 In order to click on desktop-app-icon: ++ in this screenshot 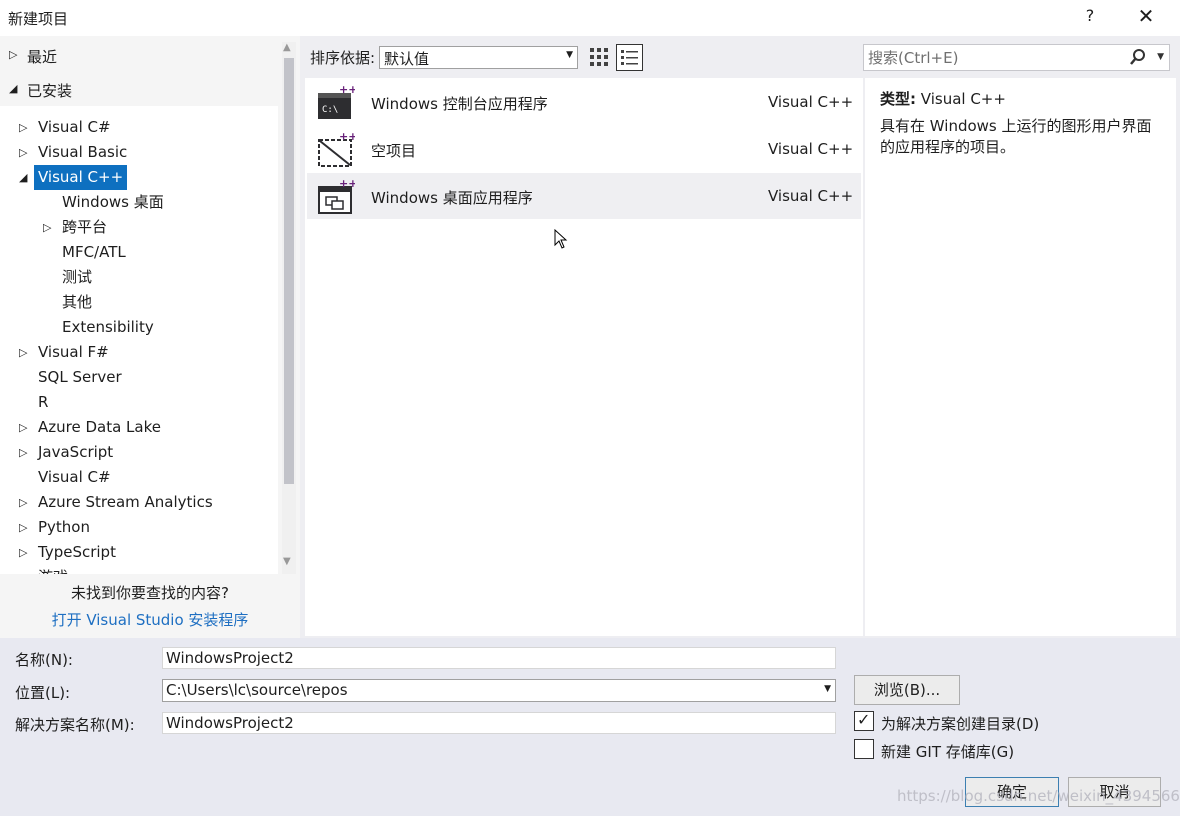, I will do `click(336, 196)`.